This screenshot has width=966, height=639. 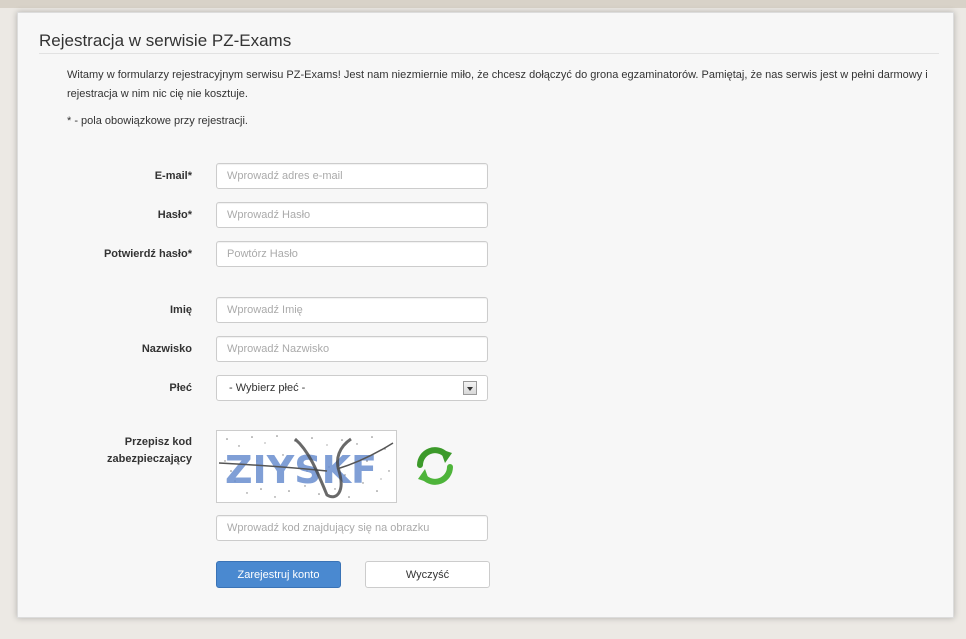 I want to click on captcha-image: ZIYSKF, so click(x=306, y=466).